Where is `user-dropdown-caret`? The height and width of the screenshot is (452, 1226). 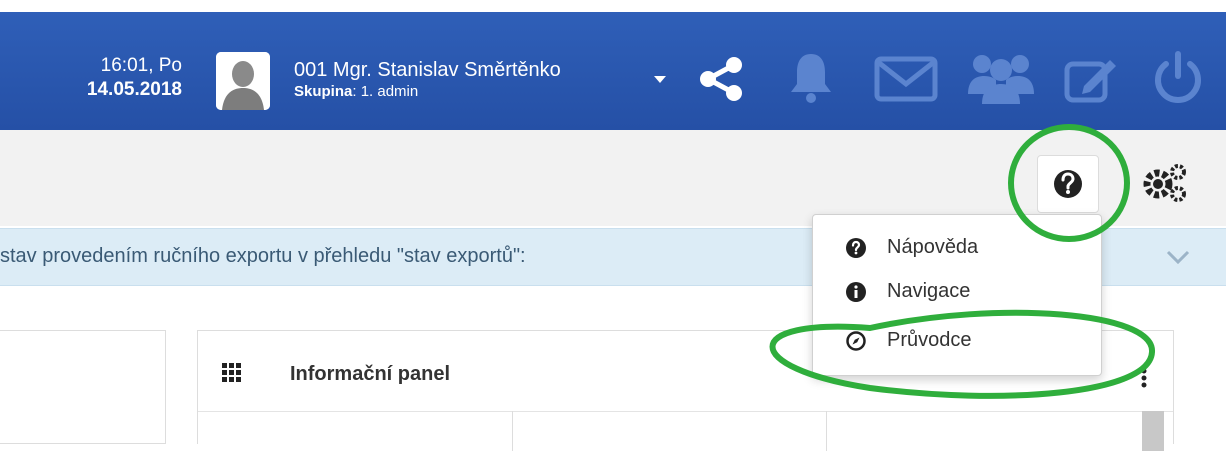
user-dropdown-caret is located at coordinates (660, 79).